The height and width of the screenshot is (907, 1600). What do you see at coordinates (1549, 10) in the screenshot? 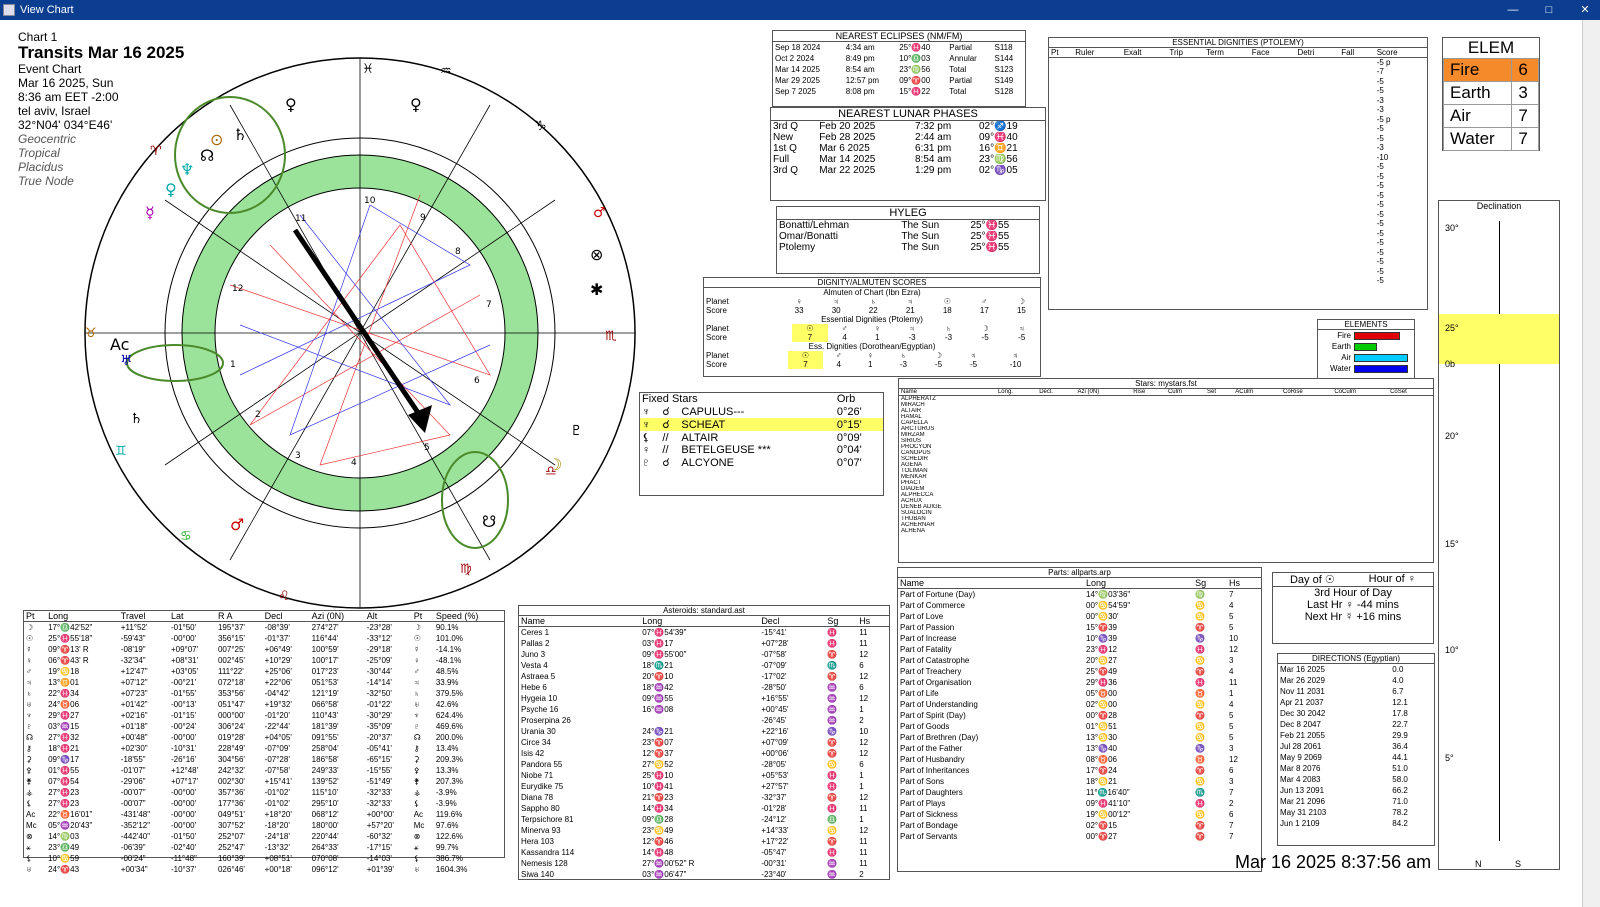
I see `maximize-button: □` at bounding box center [1549, 10].